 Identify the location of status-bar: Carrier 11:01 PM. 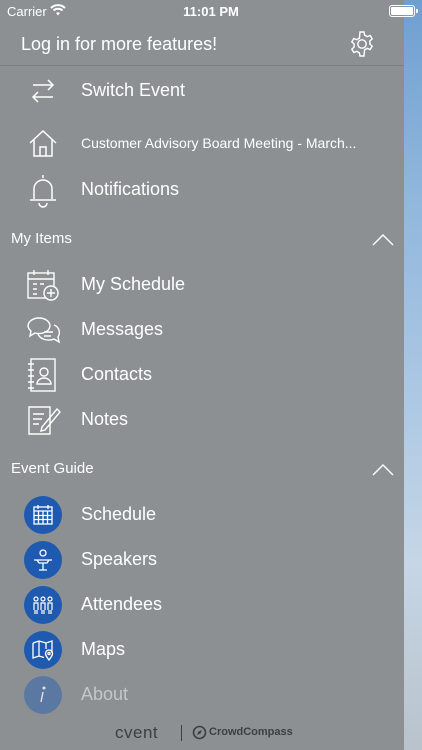
(211, 11).